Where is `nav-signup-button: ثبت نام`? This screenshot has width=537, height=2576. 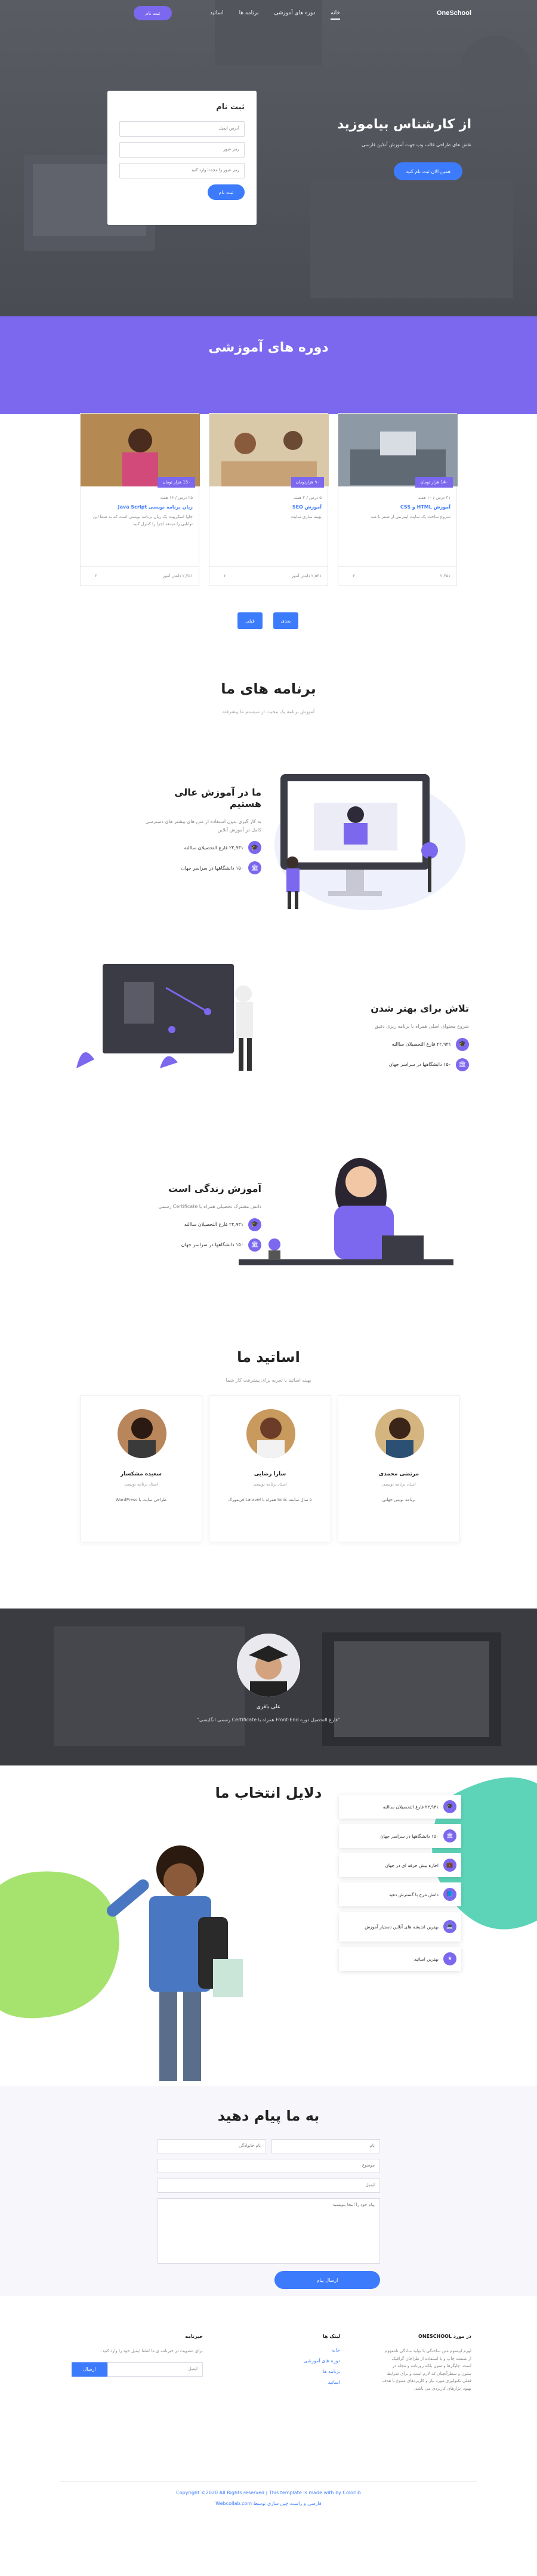 nav-signup-button: ثبت نام is located at coordinates (153, 13).